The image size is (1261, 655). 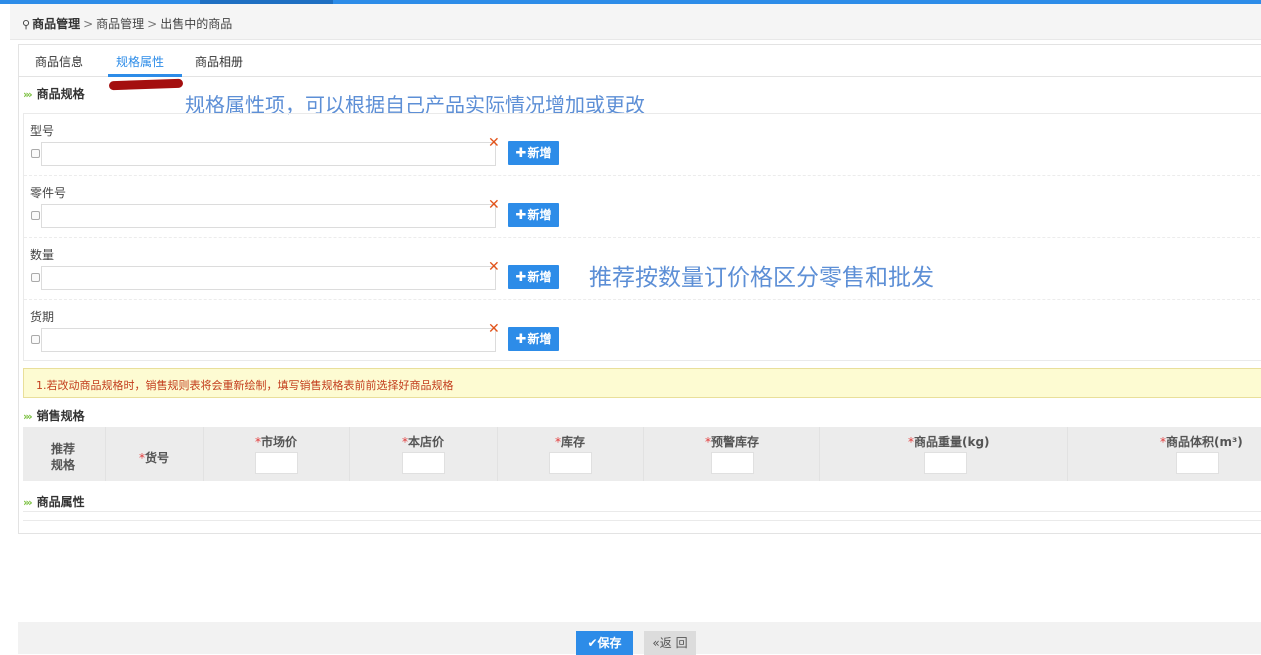 What do you see at coordinates (761, 278) in the screenshot?
I see `annotation-quantity-note: 推荐按数量订价格区分零售和批发` at bounding box center [761, 278].